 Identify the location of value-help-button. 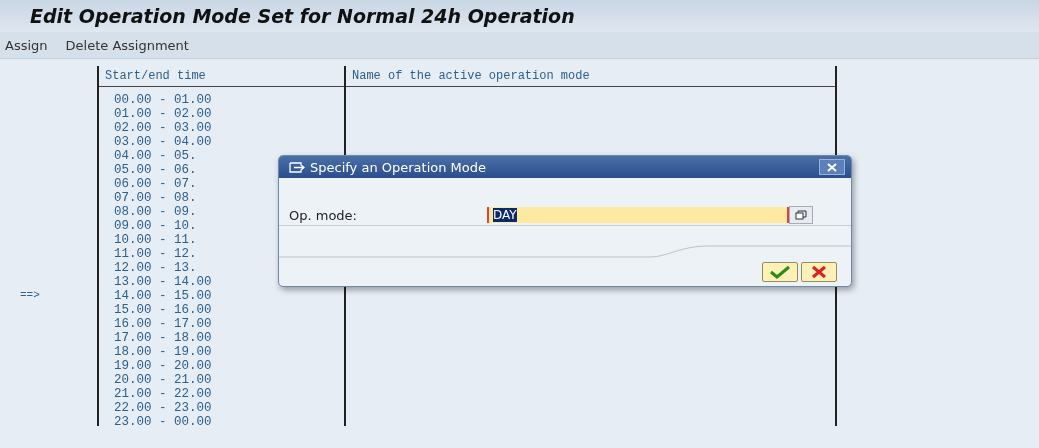
(801, 215).